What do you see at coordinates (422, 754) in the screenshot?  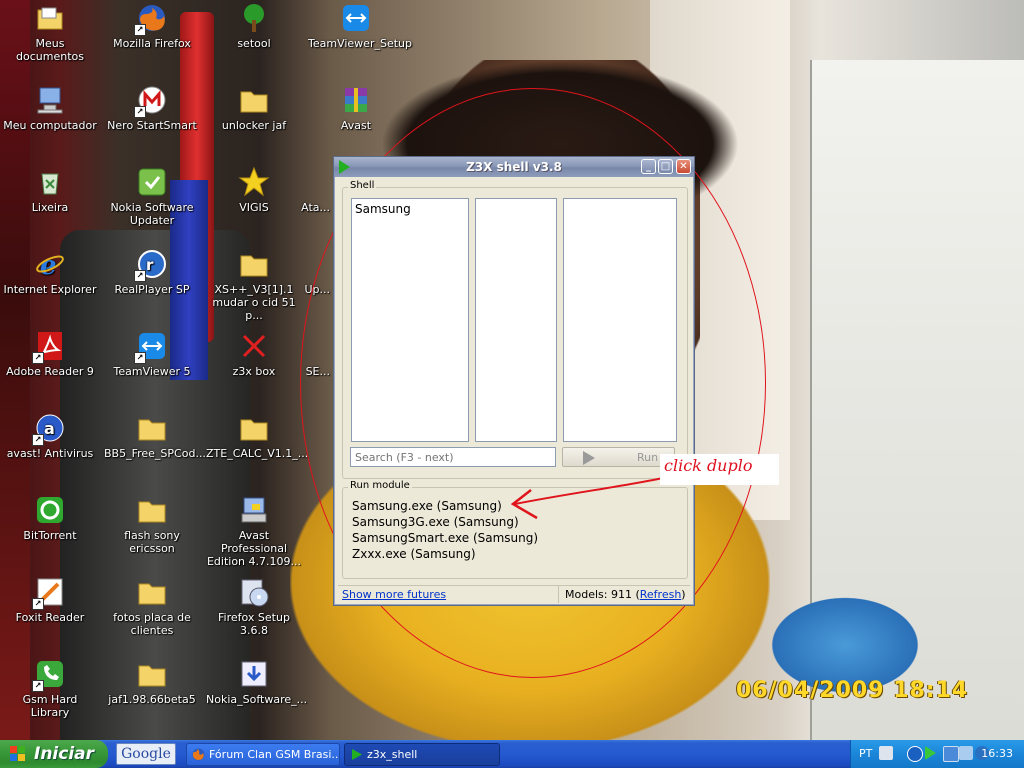 I see `taskbar-item-z3x-shell: z3x_shell` at bounding box center [422, 754].